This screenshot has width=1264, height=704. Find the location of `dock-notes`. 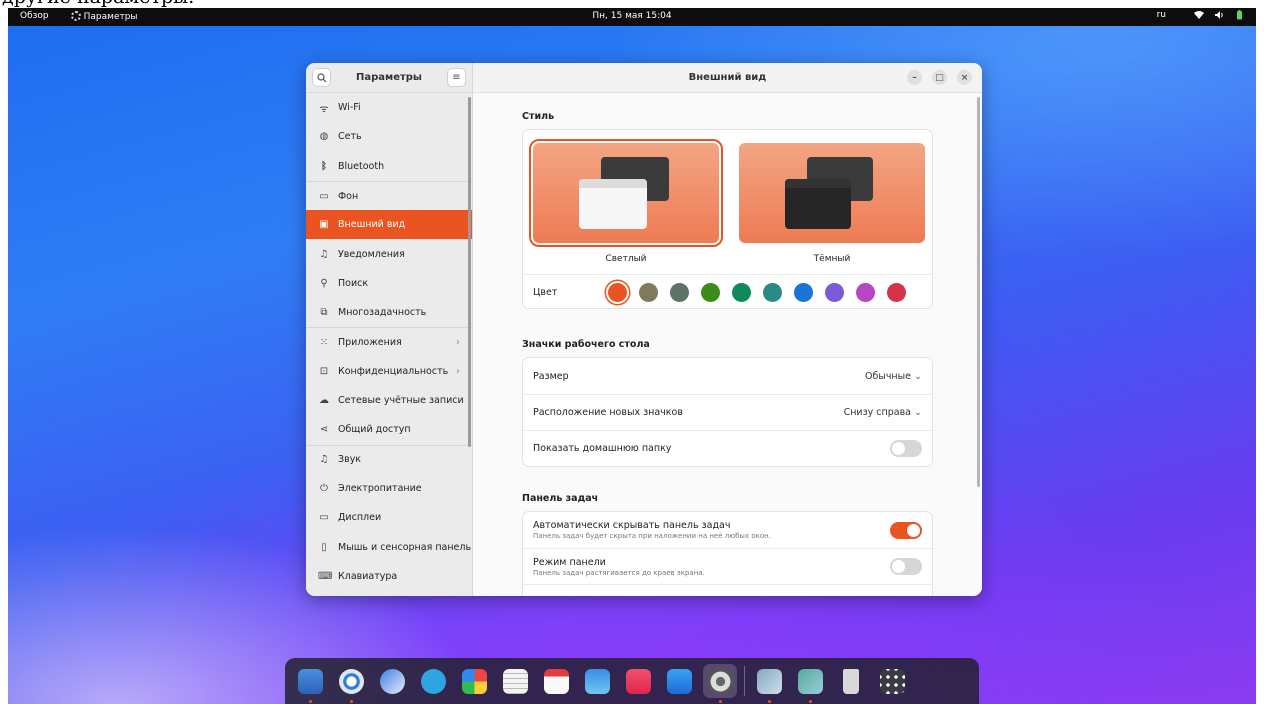

dock-notes is located at coordinates (515, 681).